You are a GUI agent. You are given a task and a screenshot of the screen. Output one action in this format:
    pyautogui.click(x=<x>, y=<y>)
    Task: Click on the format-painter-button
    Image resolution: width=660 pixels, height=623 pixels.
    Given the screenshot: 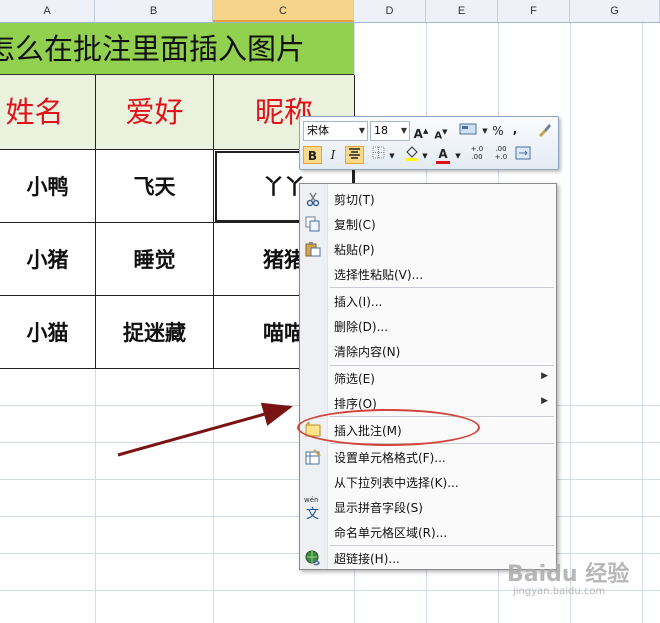 What is the action you would take?
    pyautogui.click(x=544, y=130)
    